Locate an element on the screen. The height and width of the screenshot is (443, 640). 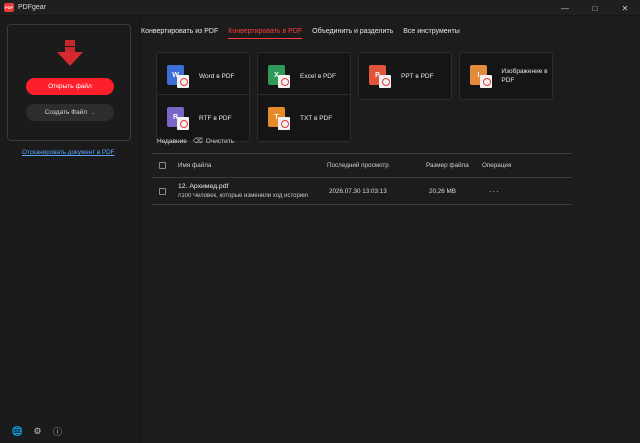
create-file-label: Создать Файл is located at coordinates (66, 112).